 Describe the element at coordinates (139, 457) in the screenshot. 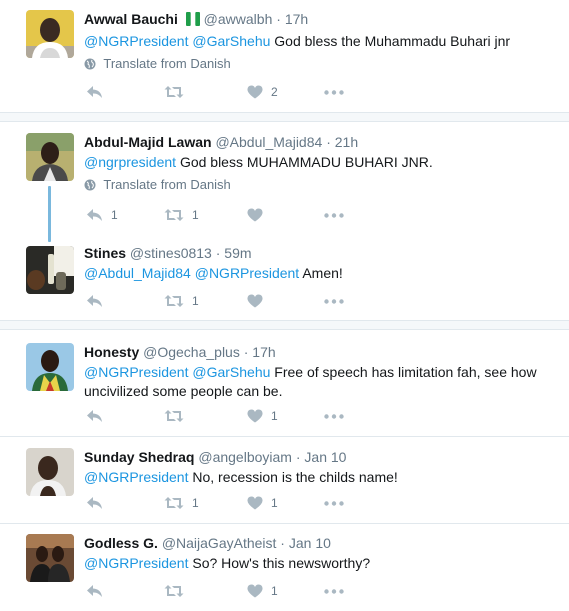

I see `fullname: Sunday Shedraq` at that location.